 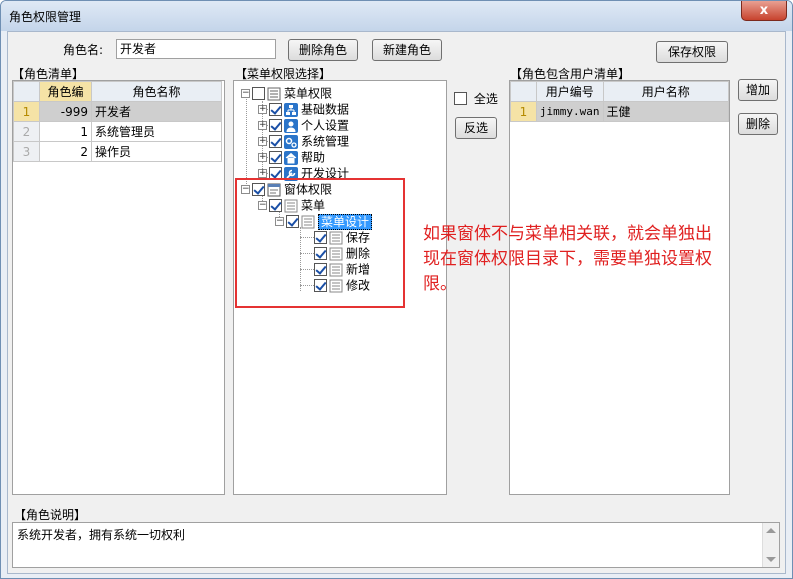 What do you see at coordinates (291, 125) in the screenshot?
I see `user-icon` at bounding box center [291, 125].